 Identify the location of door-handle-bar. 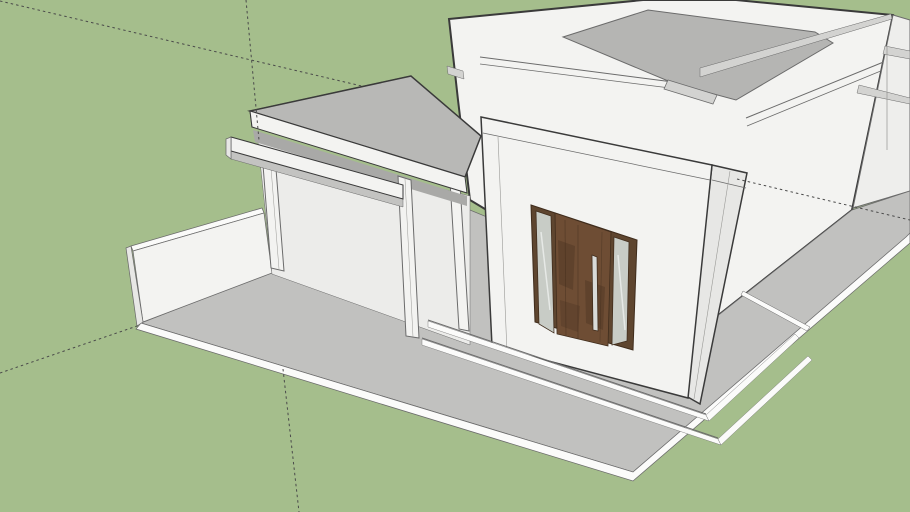
(595, 293).